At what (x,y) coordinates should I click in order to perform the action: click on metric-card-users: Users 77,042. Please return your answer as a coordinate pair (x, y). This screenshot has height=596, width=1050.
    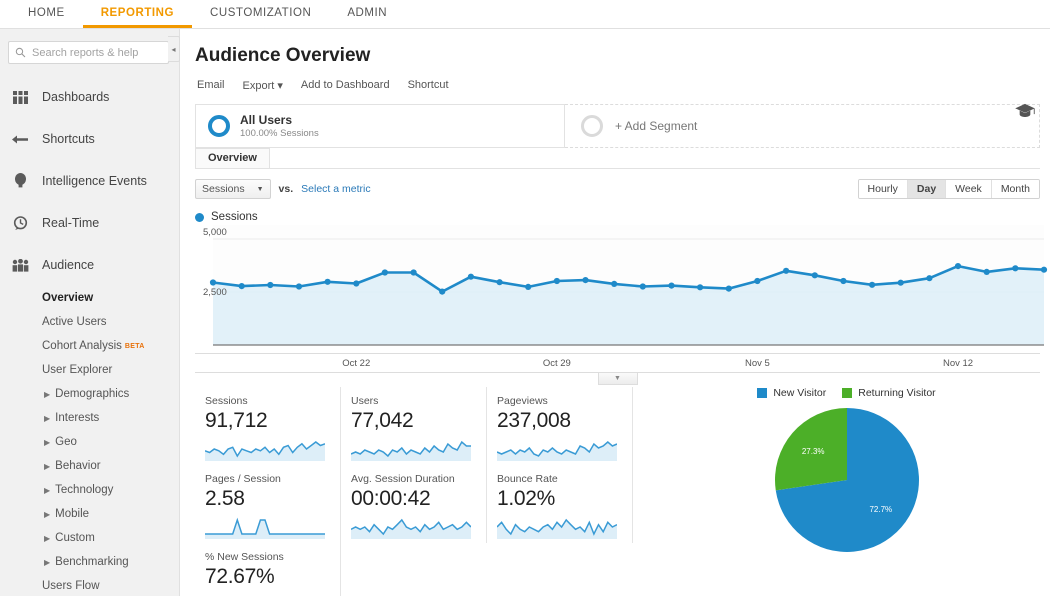
    Looking at the image, I should click on (414, 426).